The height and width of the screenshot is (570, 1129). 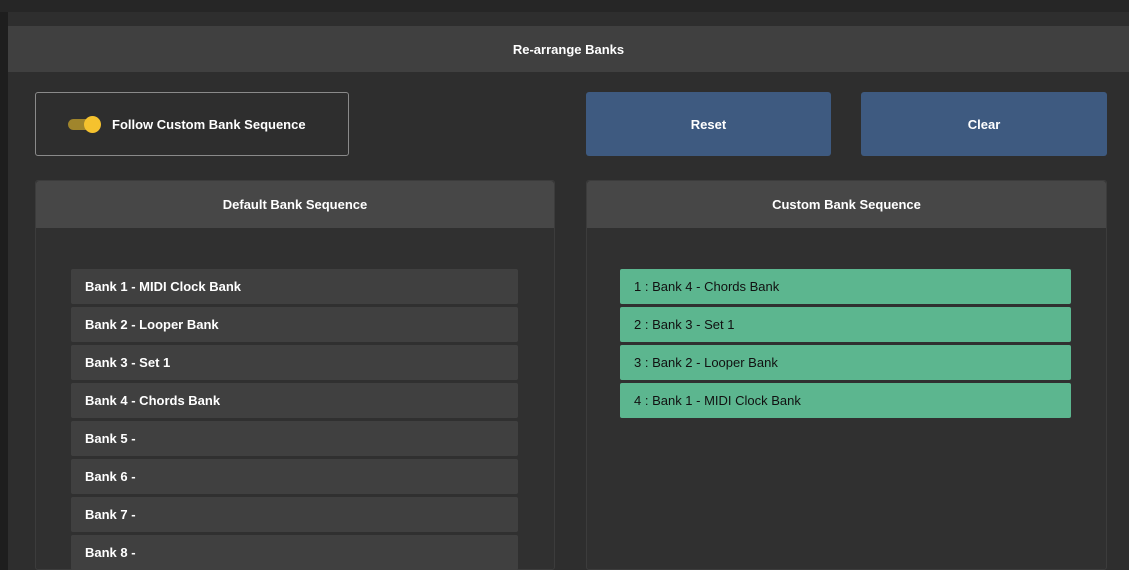 I want to click on default-bank-item: Bank 3 - Set 1, so click(x=294, y=362).